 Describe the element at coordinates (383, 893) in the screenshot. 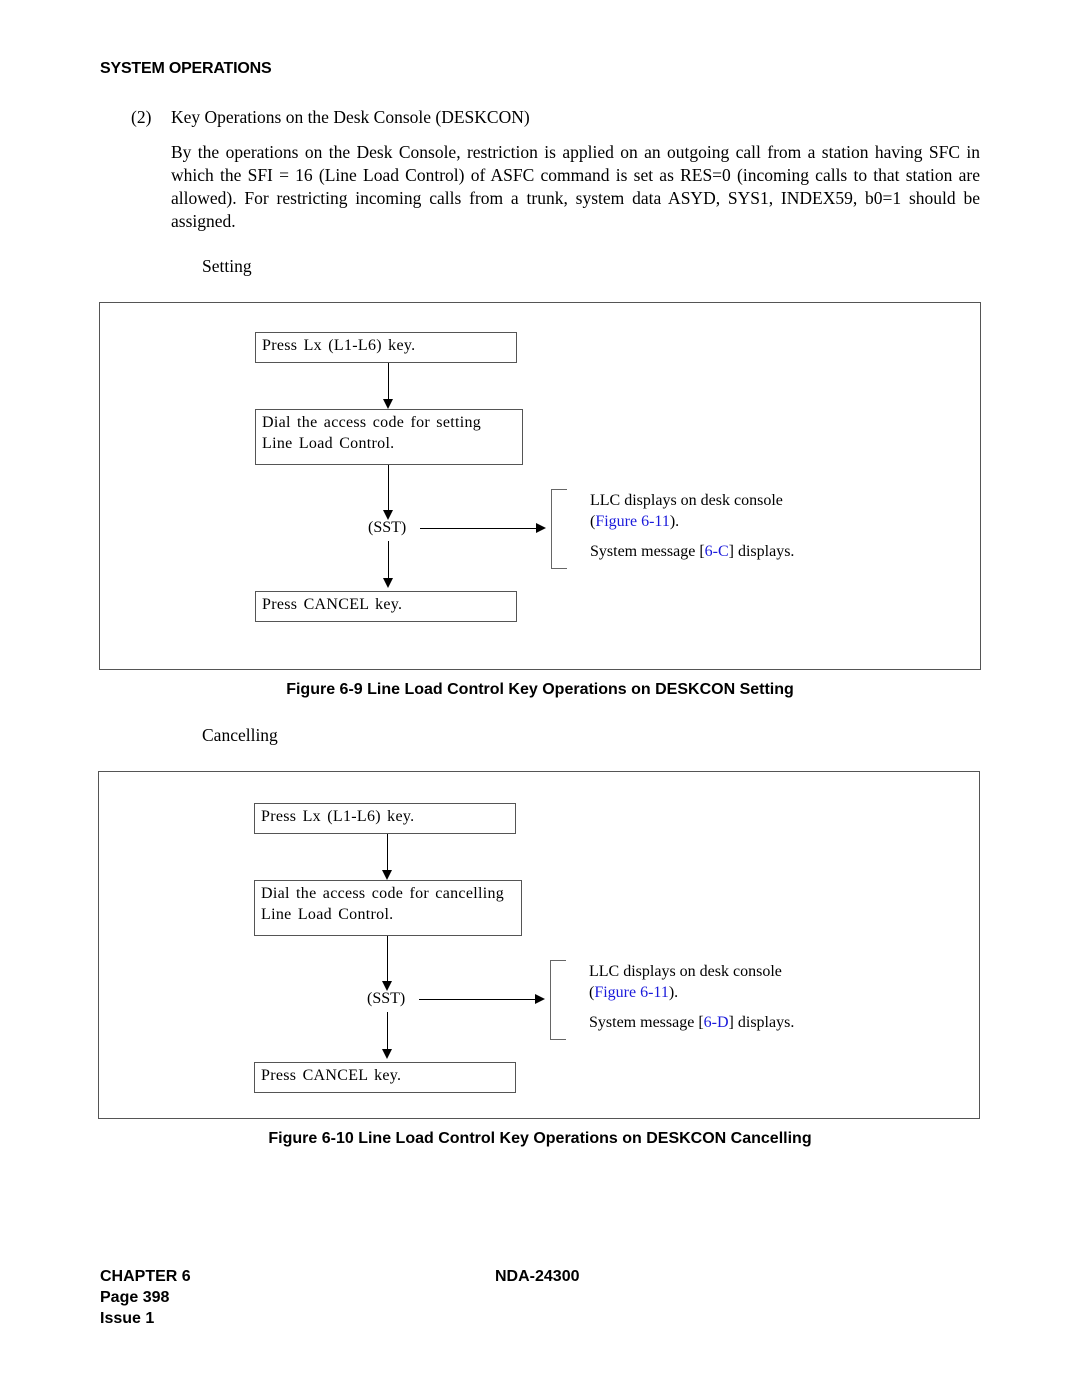

I see `step-text-line1: Dial the access code for cancelling` at that location.